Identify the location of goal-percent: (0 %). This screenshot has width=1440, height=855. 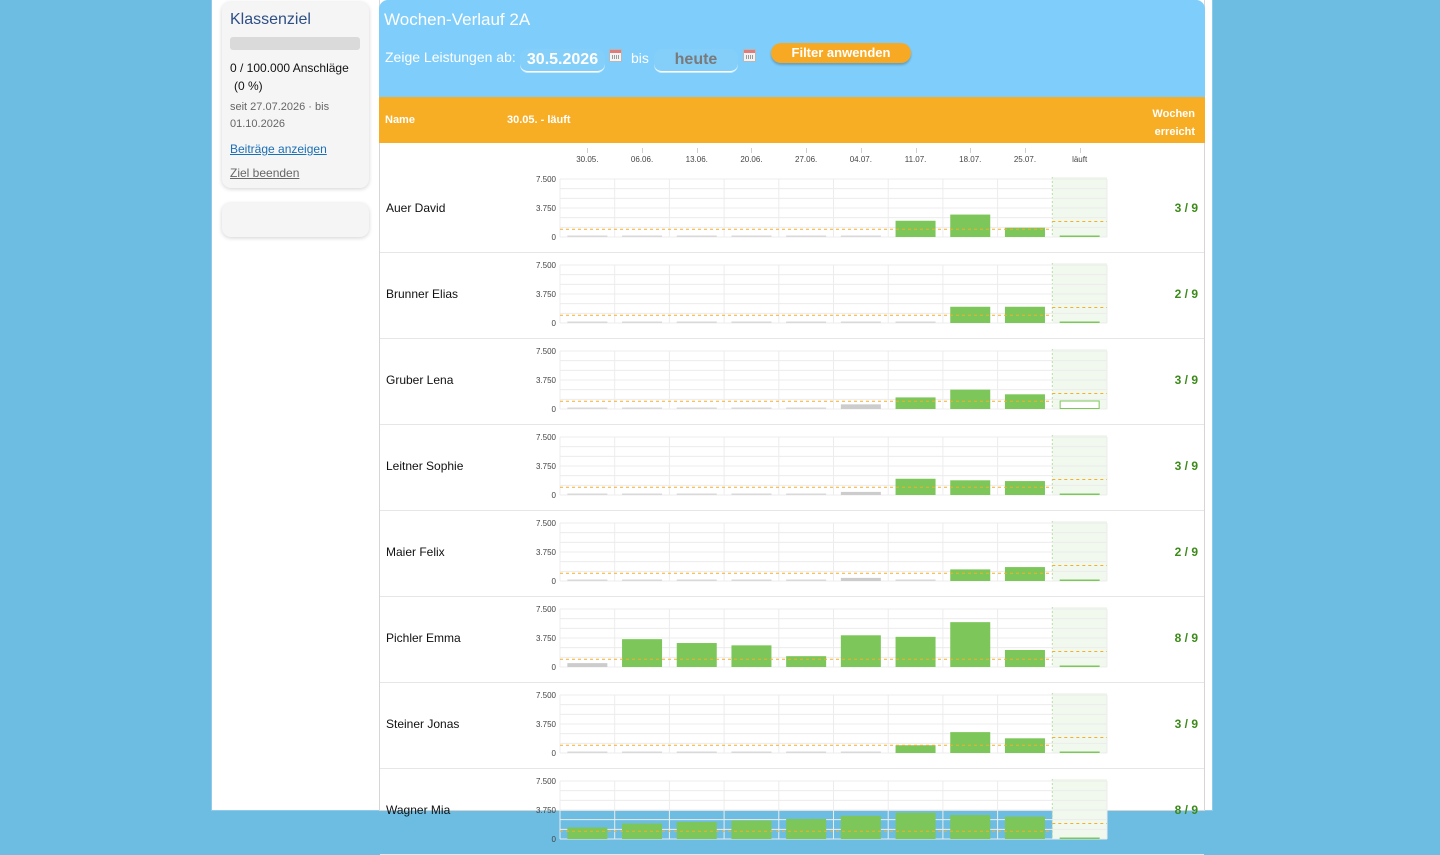
(248, 86).